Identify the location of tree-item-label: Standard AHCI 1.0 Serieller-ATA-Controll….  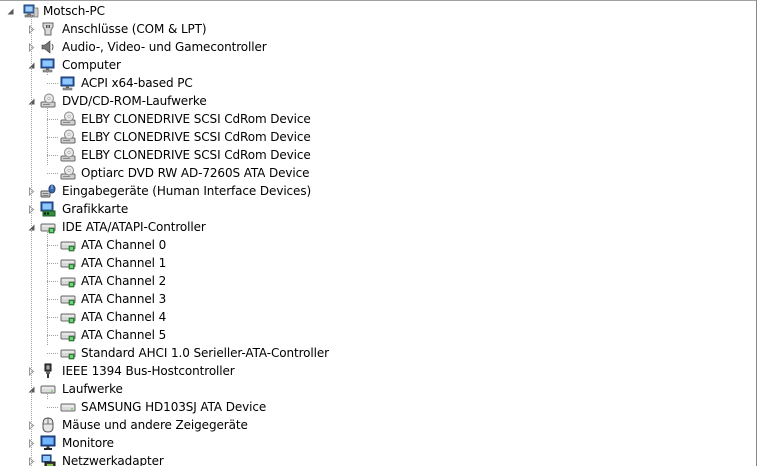
(205, 353).